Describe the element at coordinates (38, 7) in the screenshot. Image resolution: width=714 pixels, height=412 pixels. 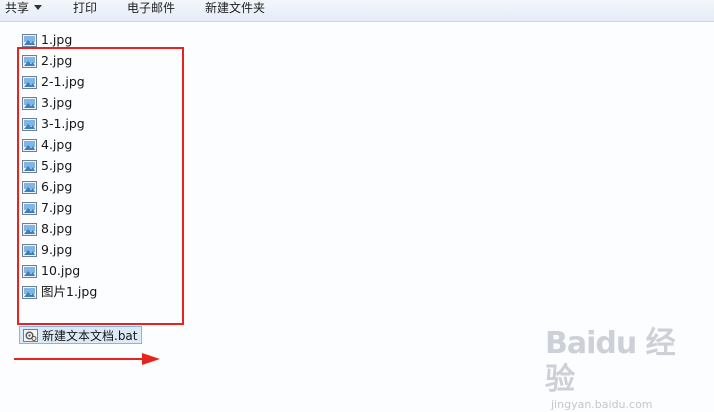
I see `dropdown-arrow-icon` at that location.